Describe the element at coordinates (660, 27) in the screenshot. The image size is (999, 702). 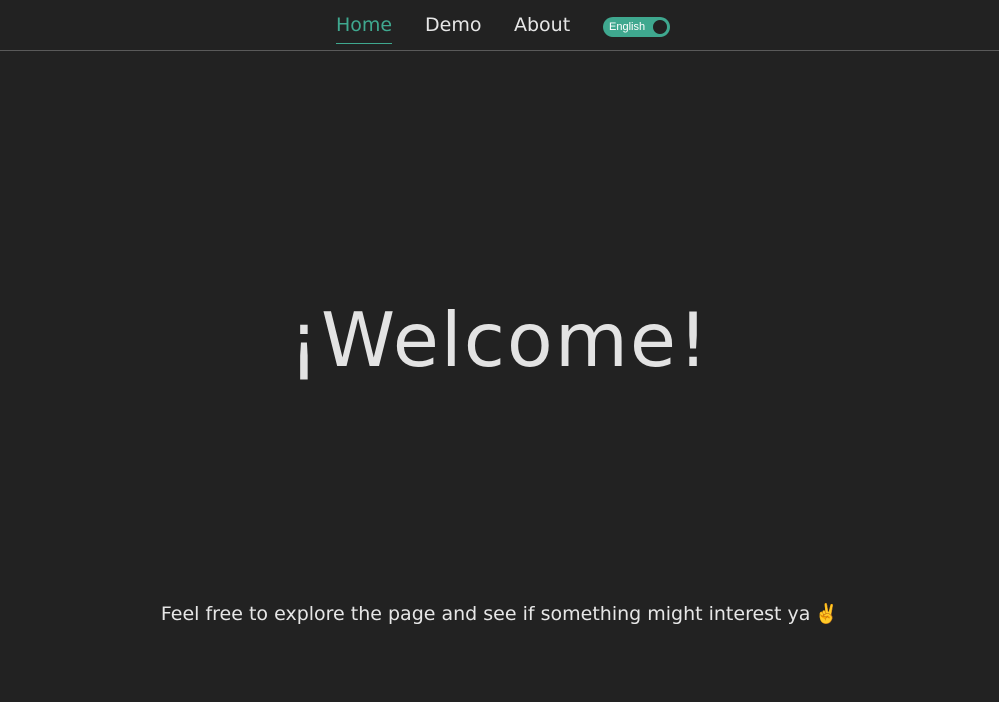
I see `language-toggle-knob` at that location.